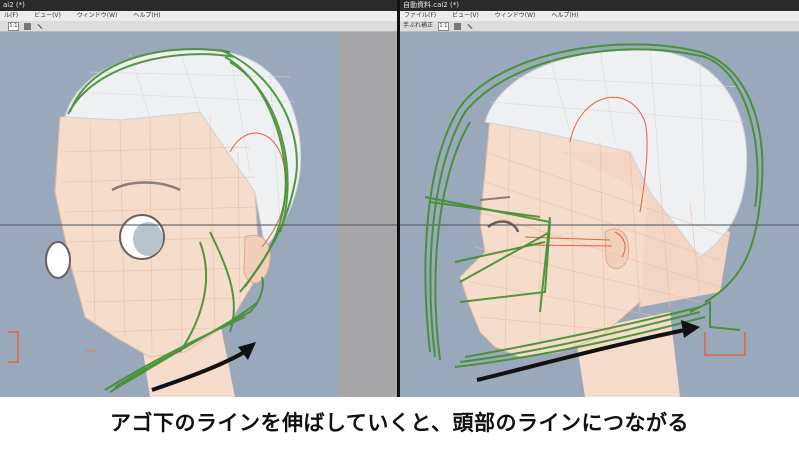  I want to click on left-side-panel, so click(367, 214).